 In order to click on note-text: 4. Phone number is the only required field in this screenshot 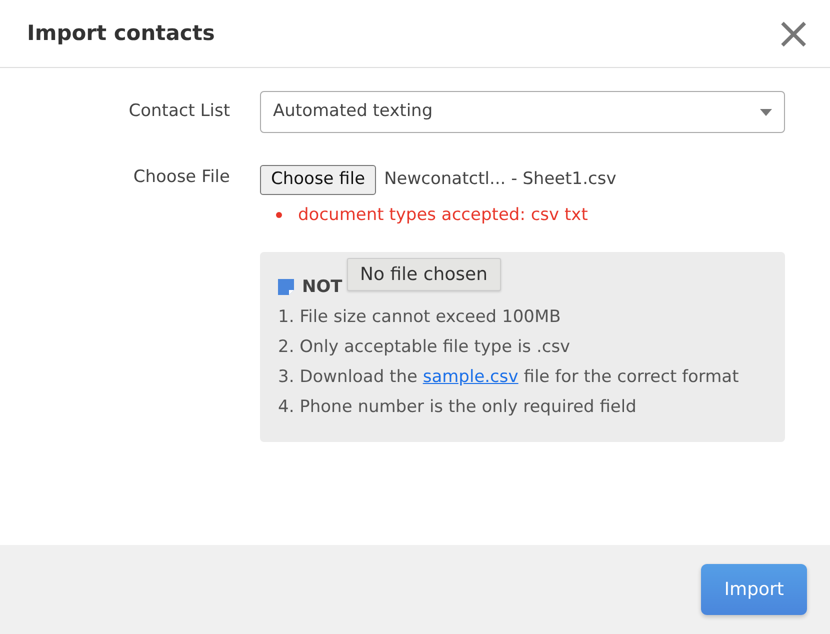, I will do `click(458, 408)`.